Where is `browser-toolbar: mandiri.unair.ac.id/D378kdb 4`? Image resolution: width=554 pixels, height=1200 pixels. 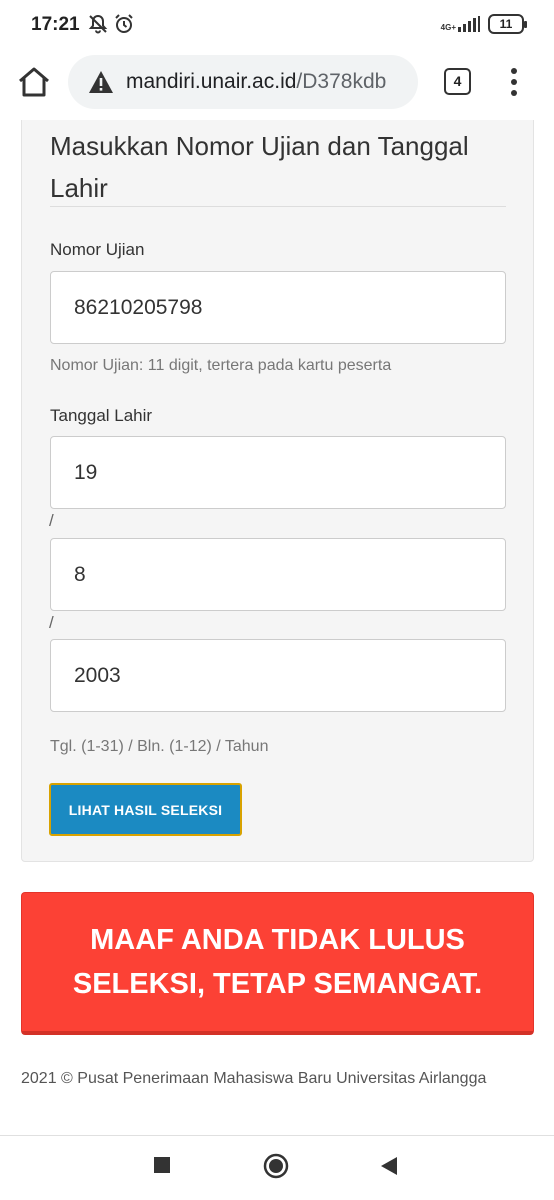 browser-toolbar: mandiri.unair.ac.id/D378kdb 4 is located at coordinates (277, 85).